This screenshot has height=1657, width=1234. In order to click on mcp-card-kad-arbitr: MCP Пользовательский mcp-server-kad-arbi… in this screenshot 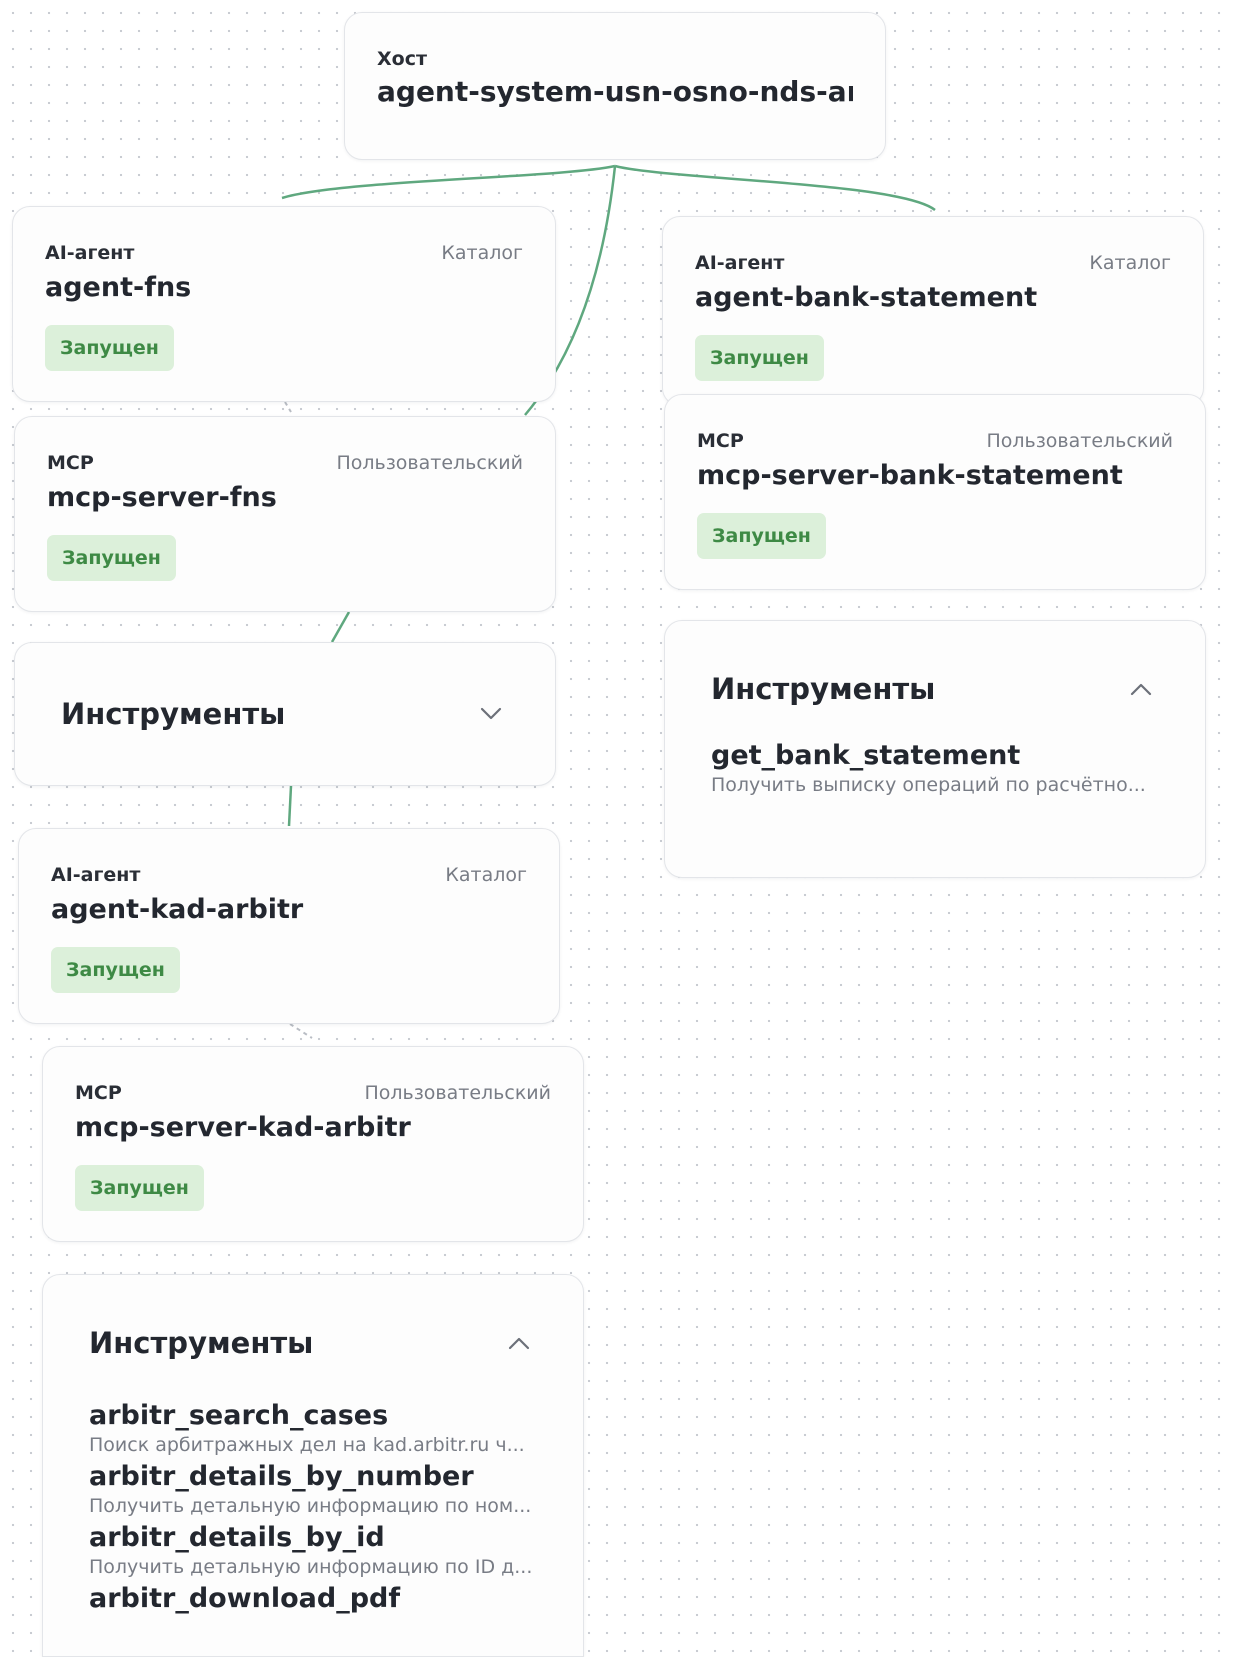, I will do `click(313, 1144)`.